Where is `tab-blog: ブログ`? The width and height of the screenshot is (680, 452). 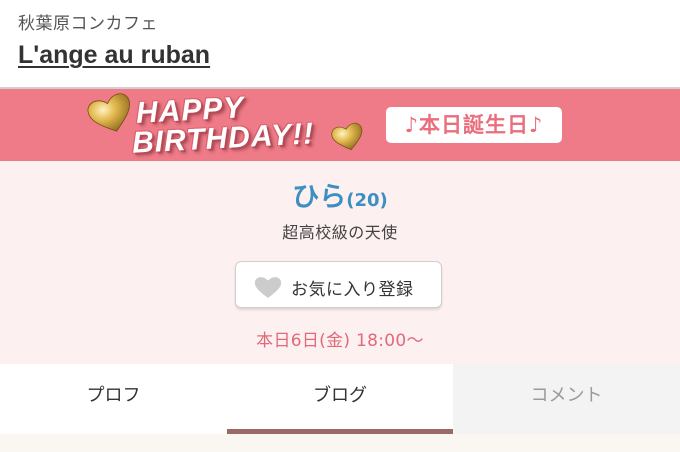
tab-blog: ブログ is located at coordinates (340, 399).